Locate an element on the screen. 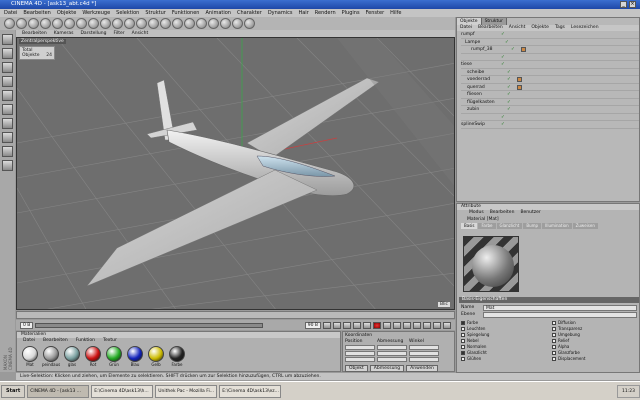  object-row: zubin ✓ is located at coordinates (550, 110).